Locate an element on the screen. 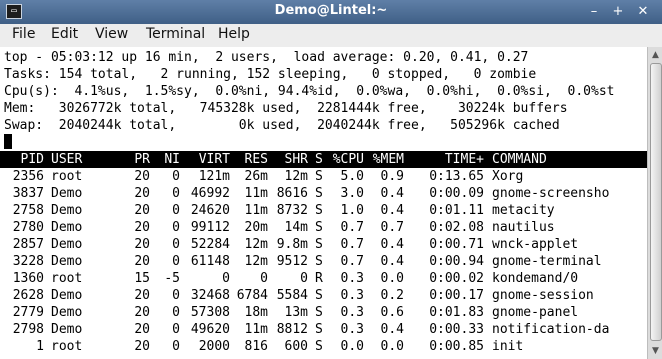 The image size is (662, 359). process-pid-cell: 2857 is located at coordinates (28, 244).